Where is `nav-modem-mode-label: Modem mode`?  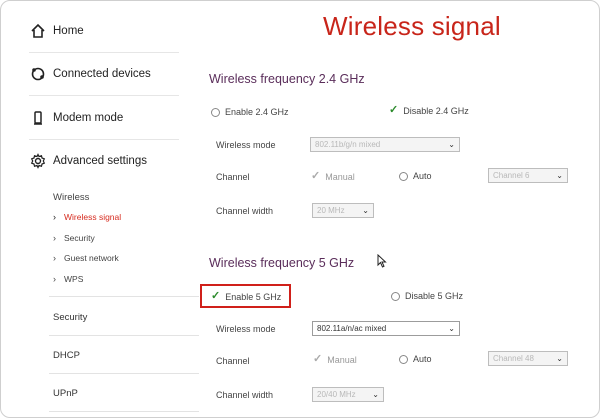
nav-modem-mode-label: Modem mode is located at coordinates (88, 117).